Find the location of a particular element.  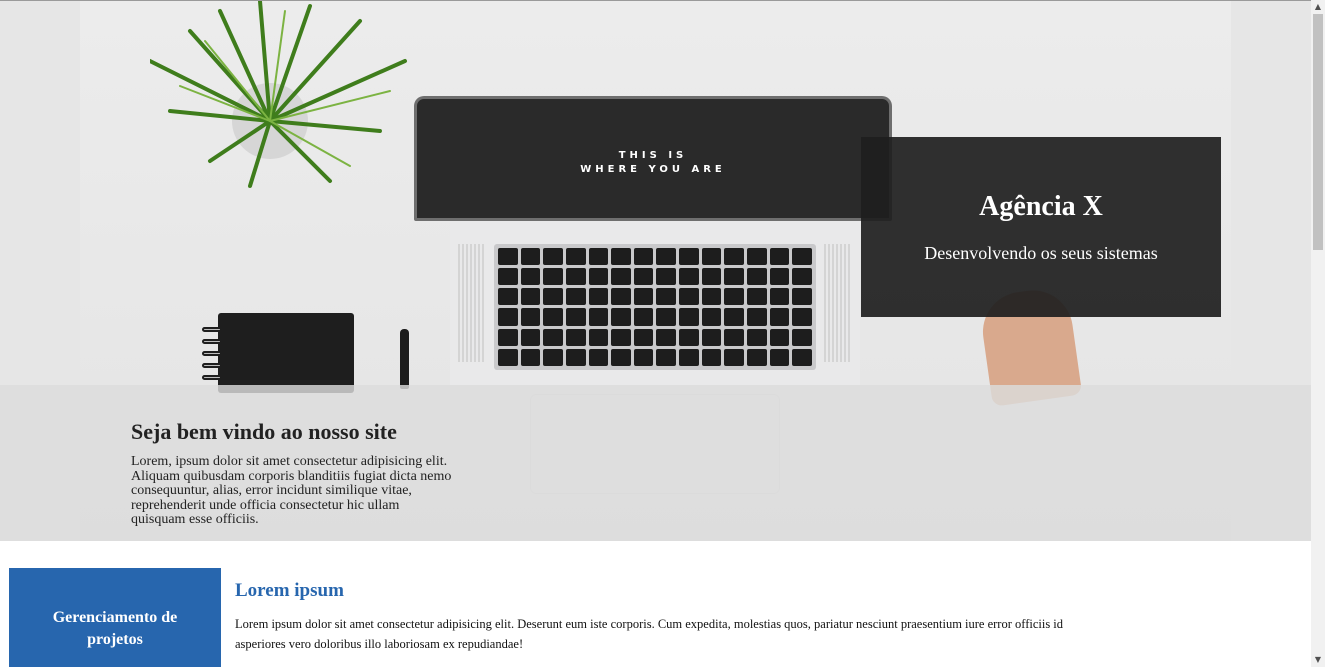

page-scrollbar: ▲ ▼ is located at coordinates (1318, 333).